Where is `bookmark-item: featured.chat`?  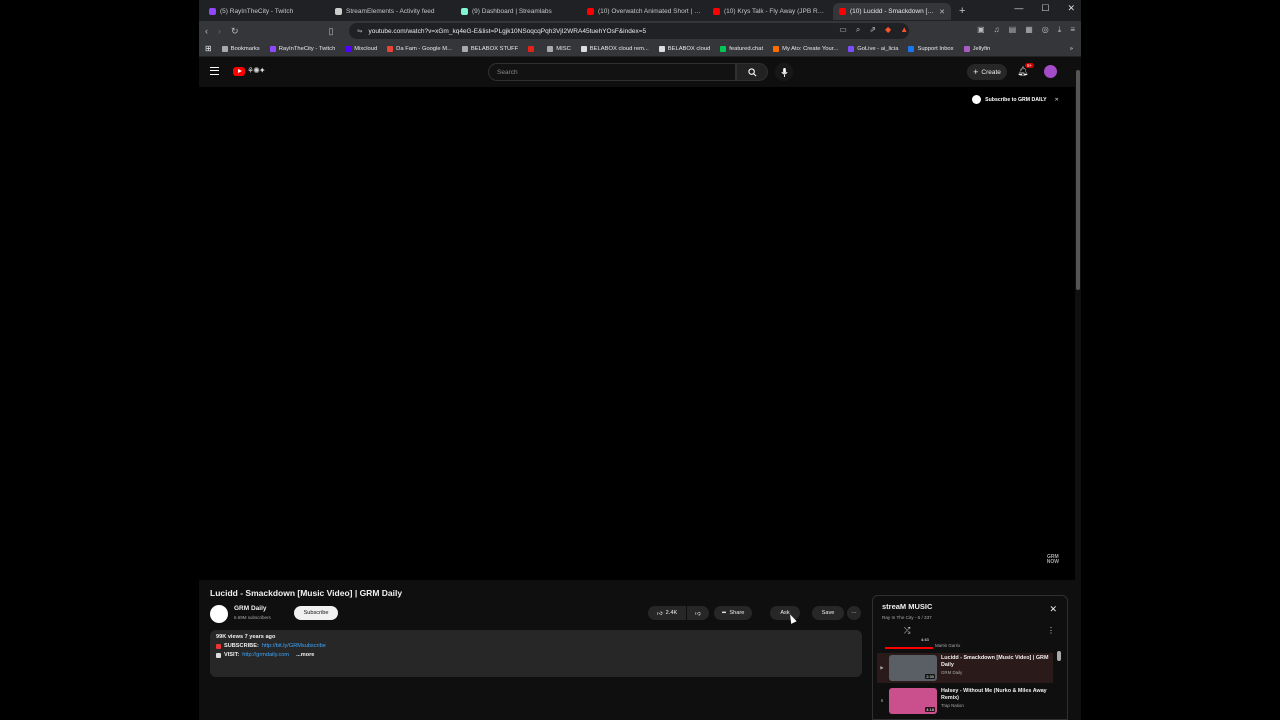
bookmark-item: featured.chat is located at coordinates (742, 48).